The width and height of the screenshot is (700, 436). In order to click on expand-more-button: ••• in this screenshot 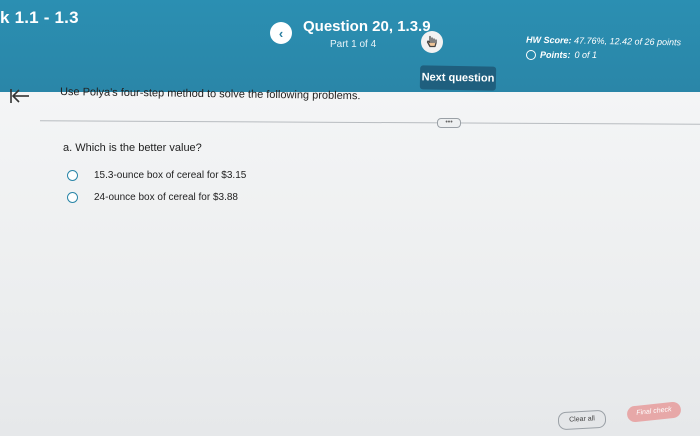, I will do `click(449, 123)`.